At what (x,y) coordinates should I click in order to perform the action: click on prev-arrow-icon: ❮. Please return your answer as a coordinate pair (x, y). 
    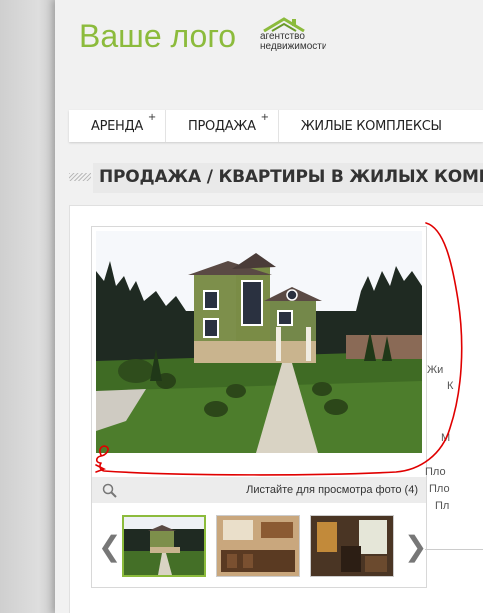
    Looking at the image, I should click on (109, 547).